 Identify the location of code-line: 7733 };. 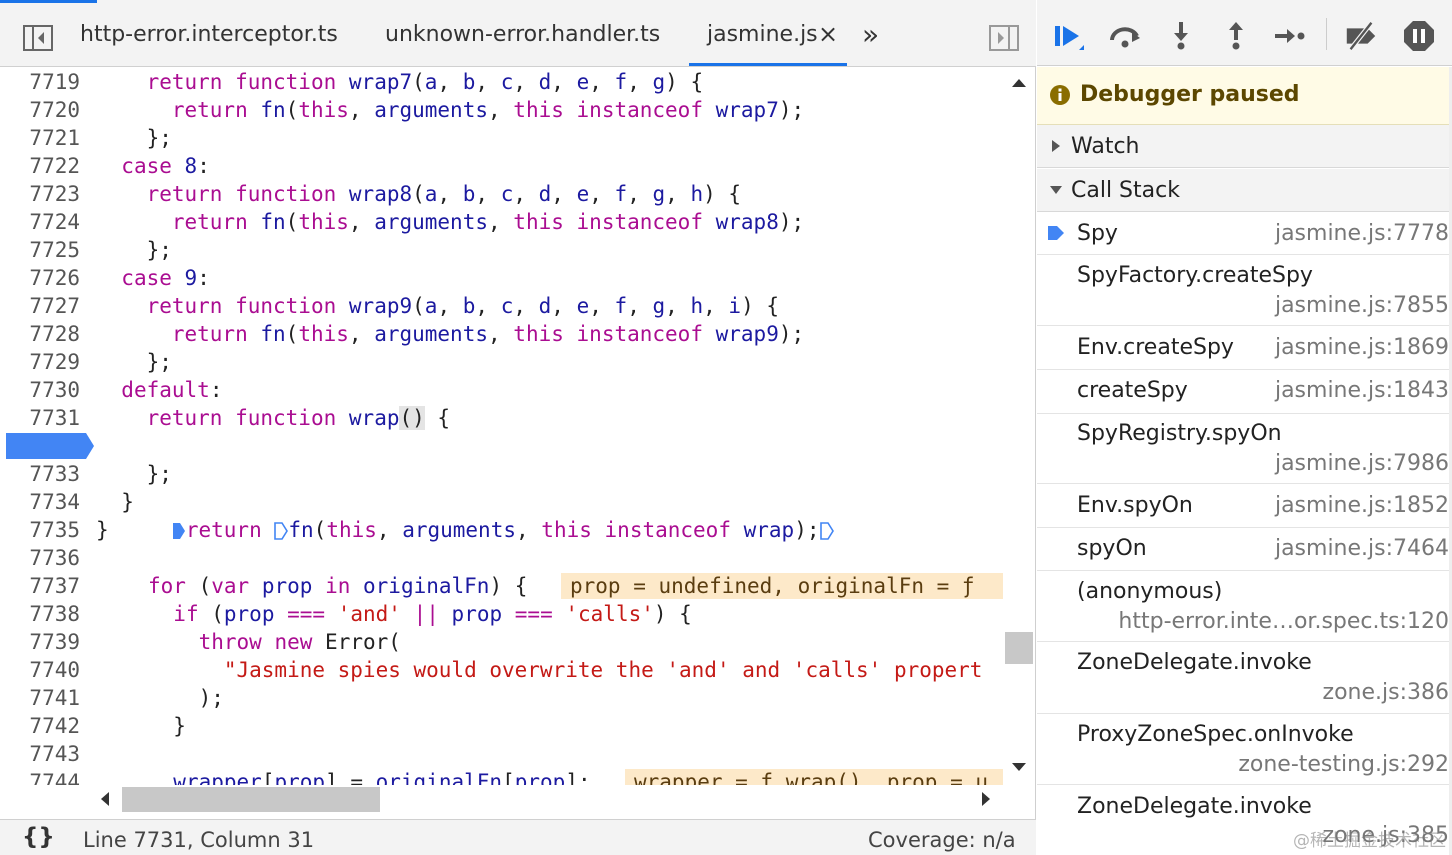
(501, 474).